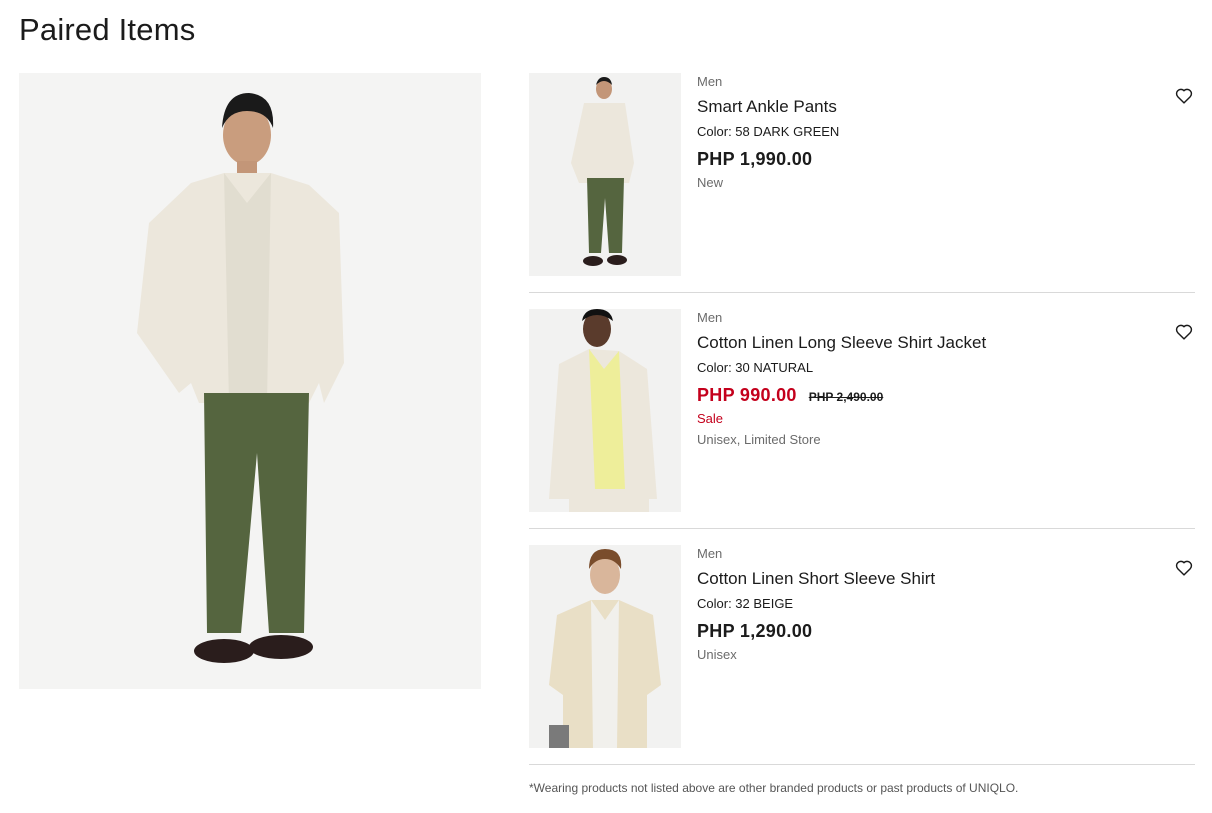 The width and height of the screenshot is (1212, 813). Describe the element at coordinates (768, 131) in the screenshot. I see `product-color: Color: 58 DARK GREEN` at that location.